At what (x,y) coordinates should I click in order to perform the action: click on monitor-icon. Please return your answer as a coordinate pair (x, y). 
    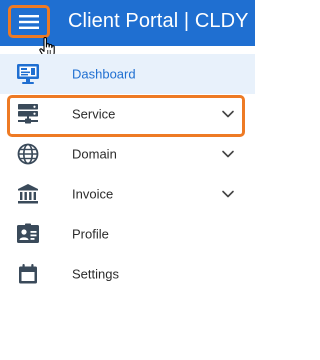
    Looking at the image, I should click on (28, 74).